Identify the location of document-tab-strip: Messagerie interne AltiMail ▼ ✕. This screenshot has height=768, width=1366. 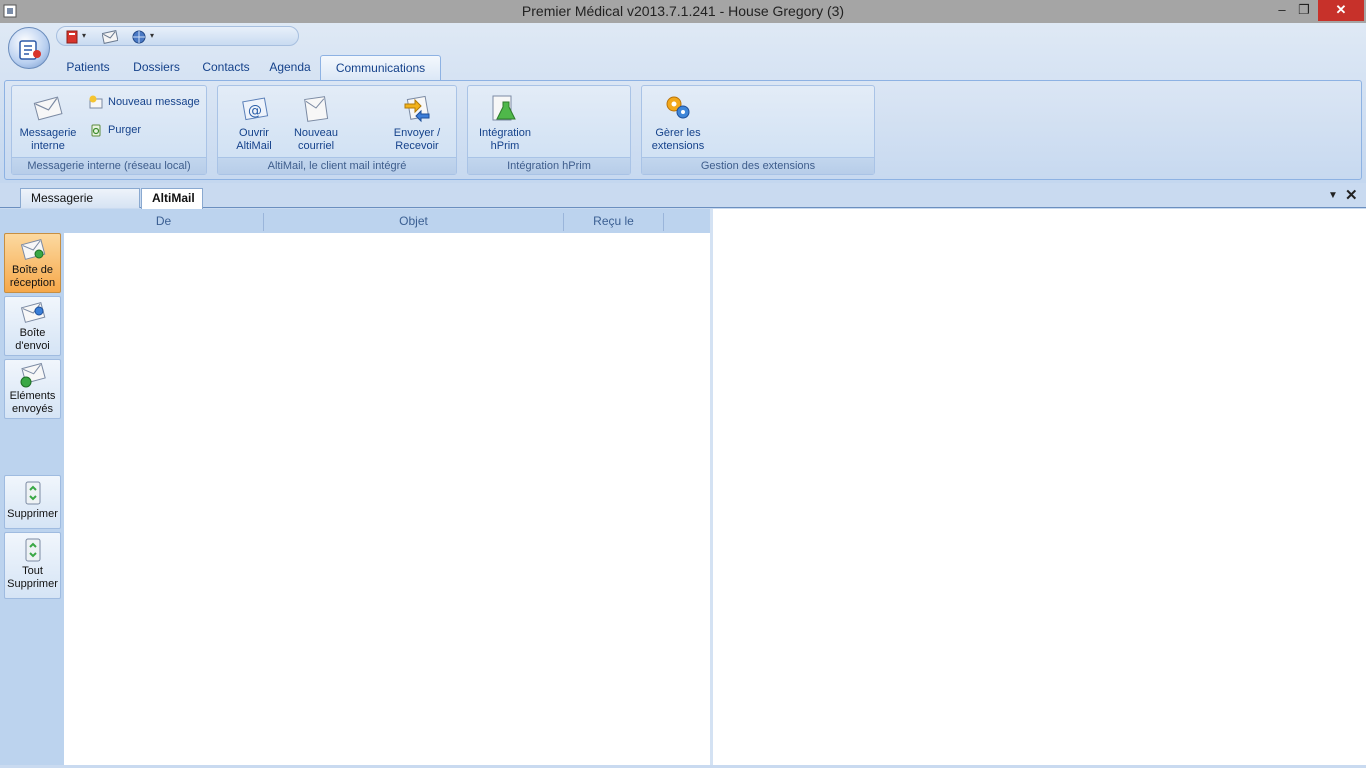
(683, 203).